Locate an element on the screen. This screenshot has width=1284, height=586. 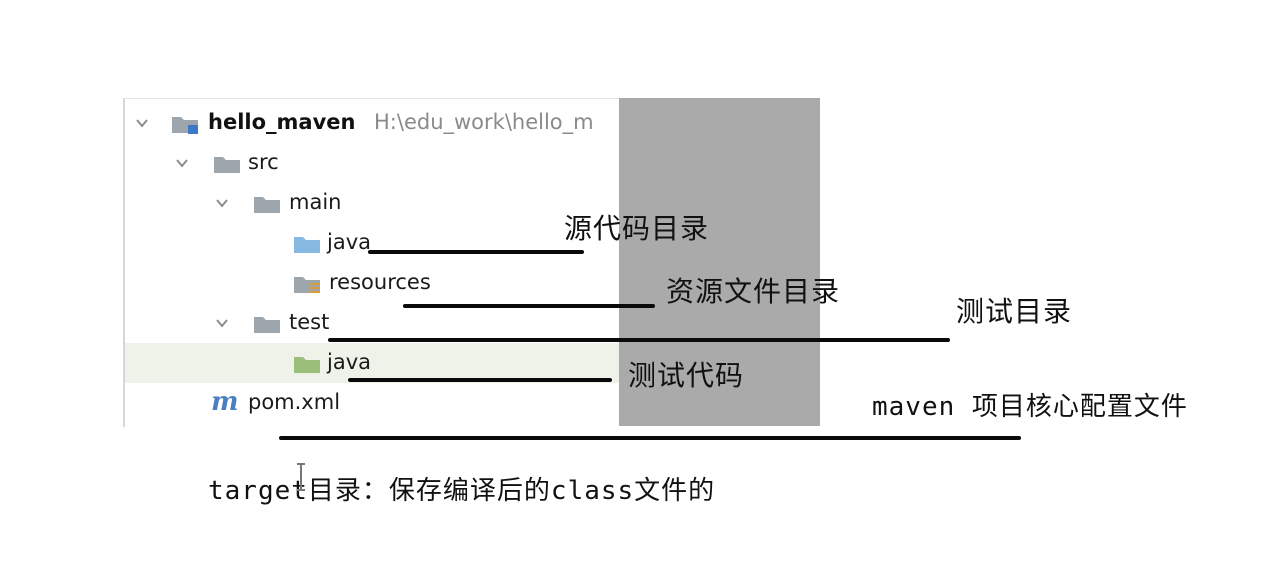
test-folder-label: test is located at coordinates (309, 322).